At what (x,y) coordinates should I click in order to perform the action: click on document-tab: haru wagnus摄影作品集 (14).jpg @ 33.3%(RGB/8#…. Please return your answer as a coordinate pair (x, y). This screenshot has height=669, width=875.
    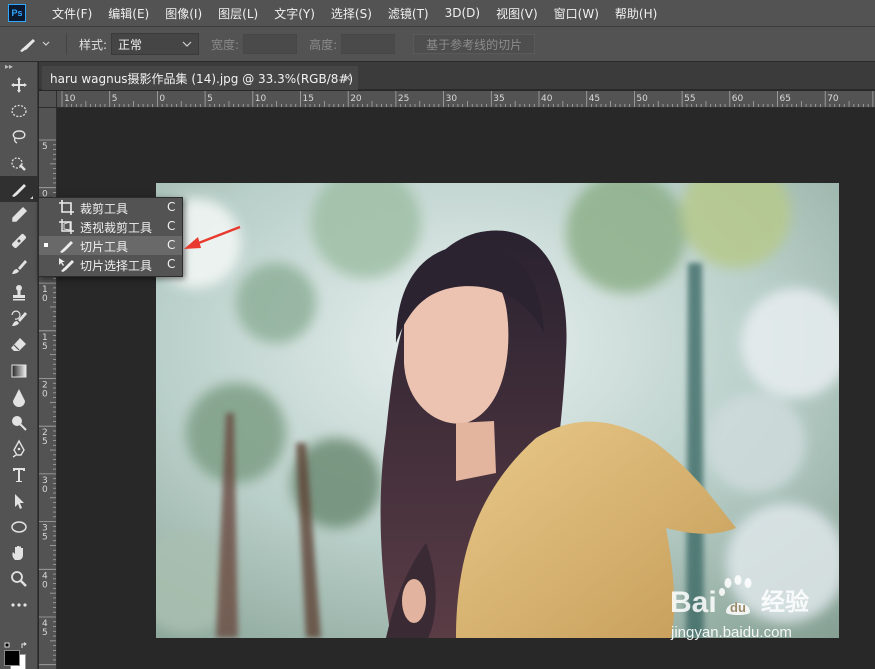
    Looking at the image, I should click on (200, 78).